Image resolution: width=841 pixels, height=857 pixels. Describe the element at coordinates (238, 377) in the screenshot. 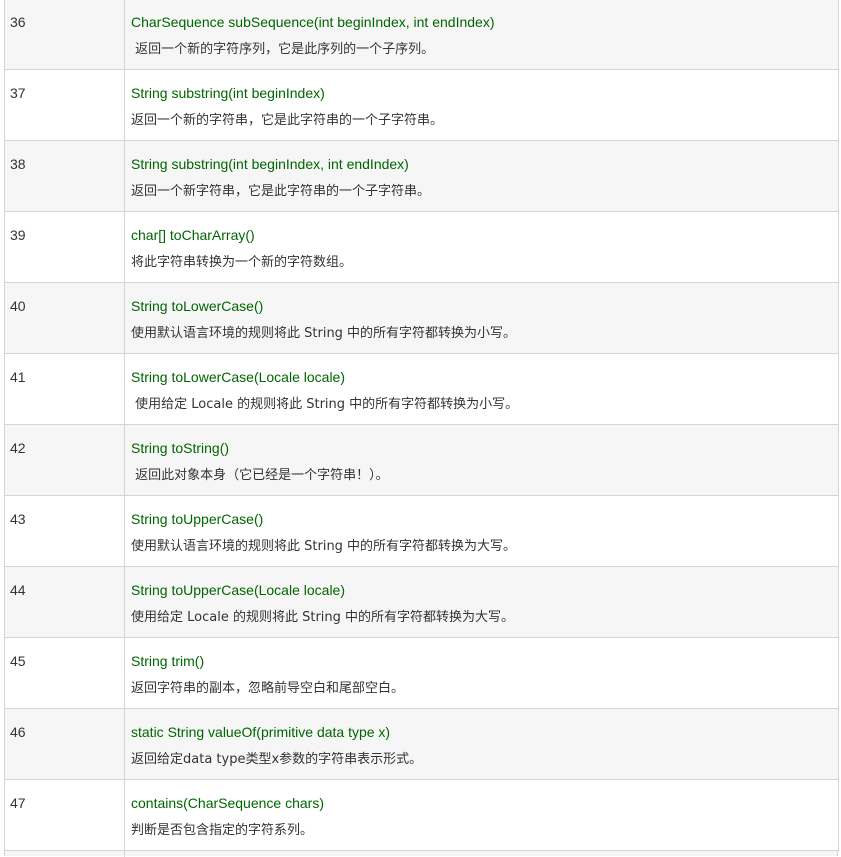

I see `method-signature: String toLowerCase(Locale locale)` at that location.